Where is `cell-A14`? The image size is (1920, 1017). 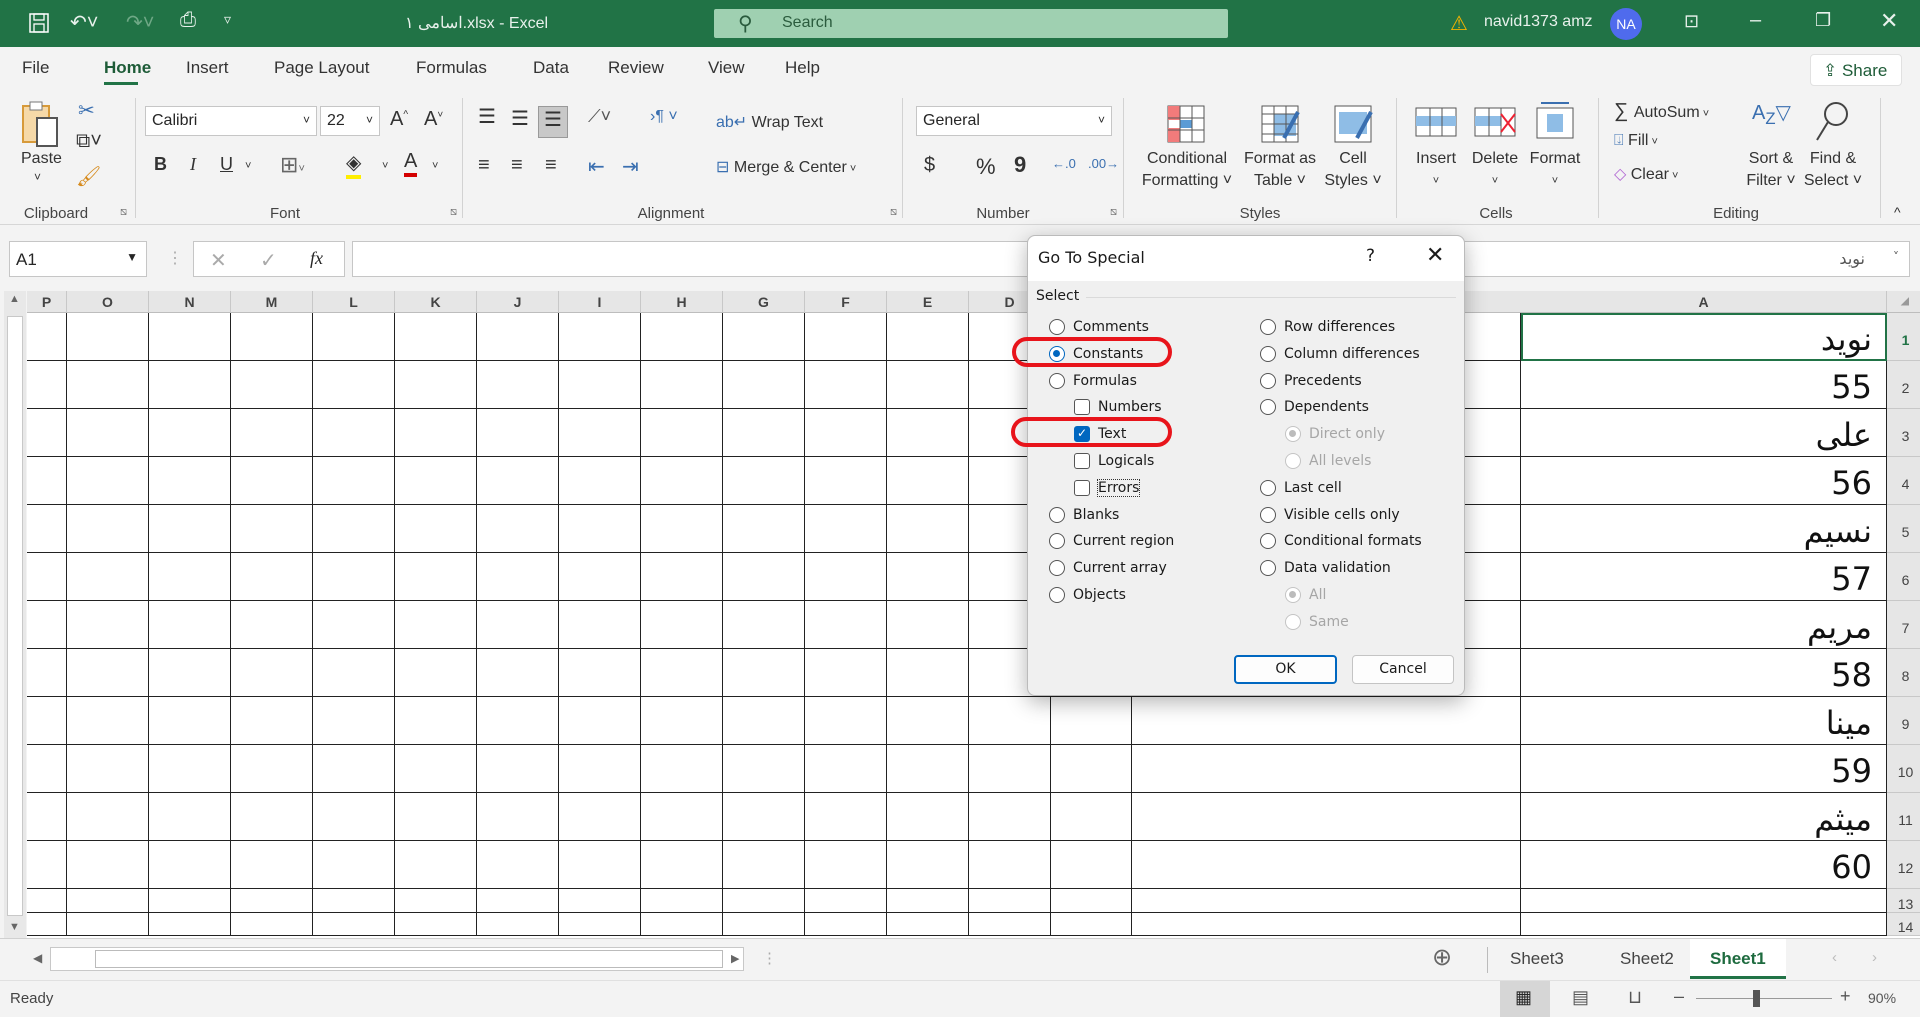 cell-A14 is located at coordinates (1704, 924).